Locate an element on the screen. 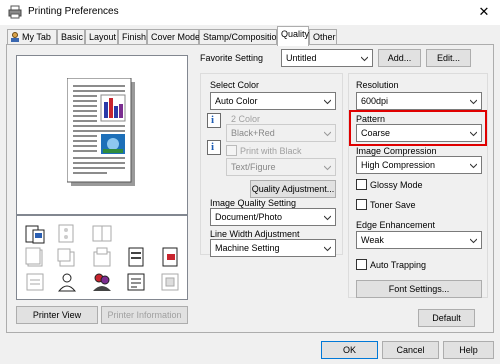 The width and height of the screenshot is (500, 364). tab-label: Basic is located at coordinates (72, 37).